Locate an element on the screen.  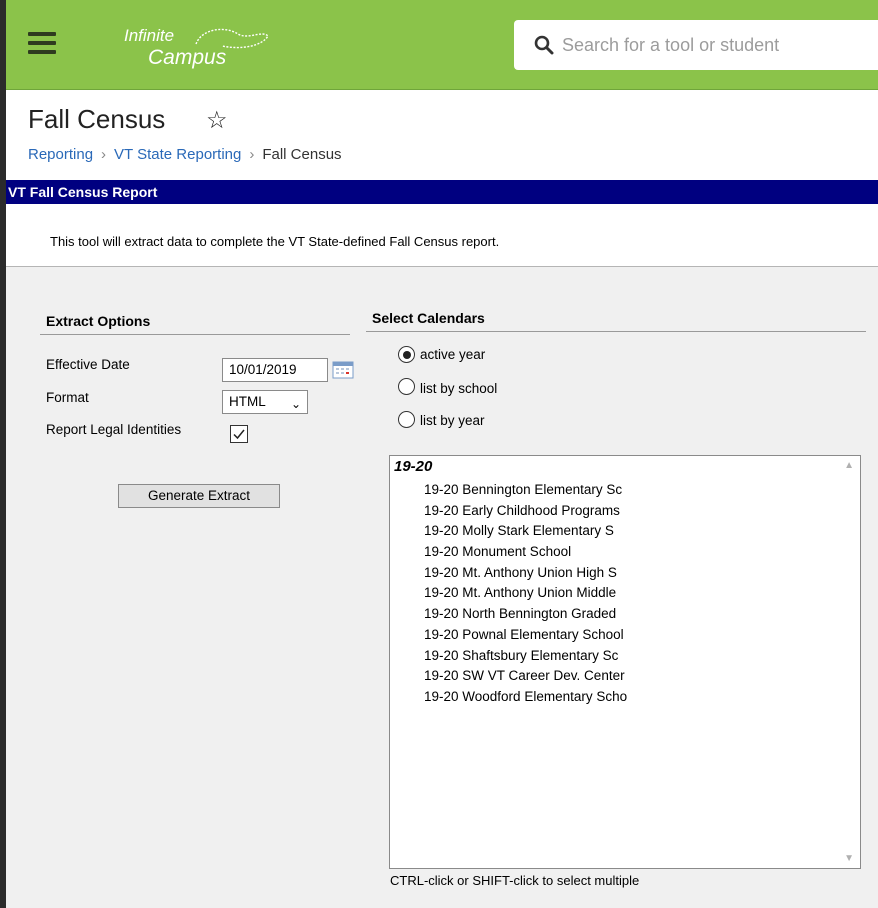
calendar-list-item: 19-20 Mt. Anthony Union Middle is located at coordinates (525, 593).